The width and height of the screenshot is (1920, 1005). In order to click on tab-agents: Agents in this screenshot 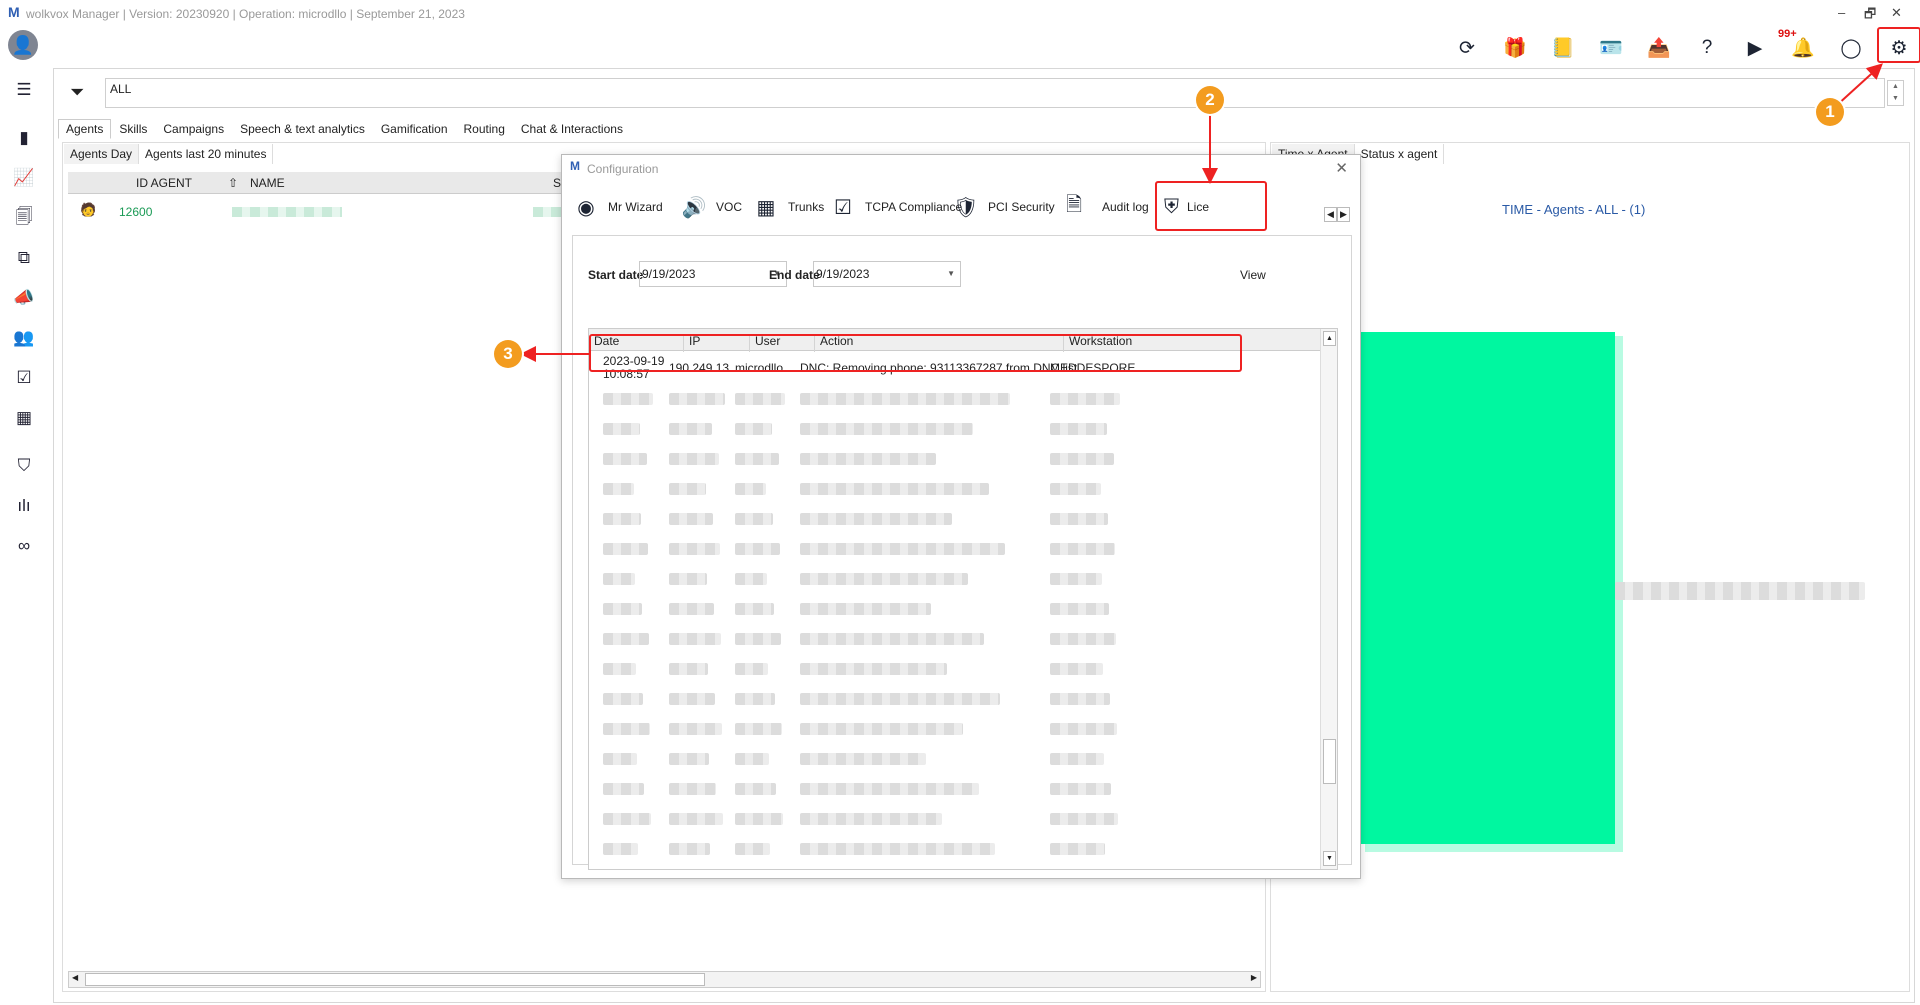, I will do `click(85, 129)`.